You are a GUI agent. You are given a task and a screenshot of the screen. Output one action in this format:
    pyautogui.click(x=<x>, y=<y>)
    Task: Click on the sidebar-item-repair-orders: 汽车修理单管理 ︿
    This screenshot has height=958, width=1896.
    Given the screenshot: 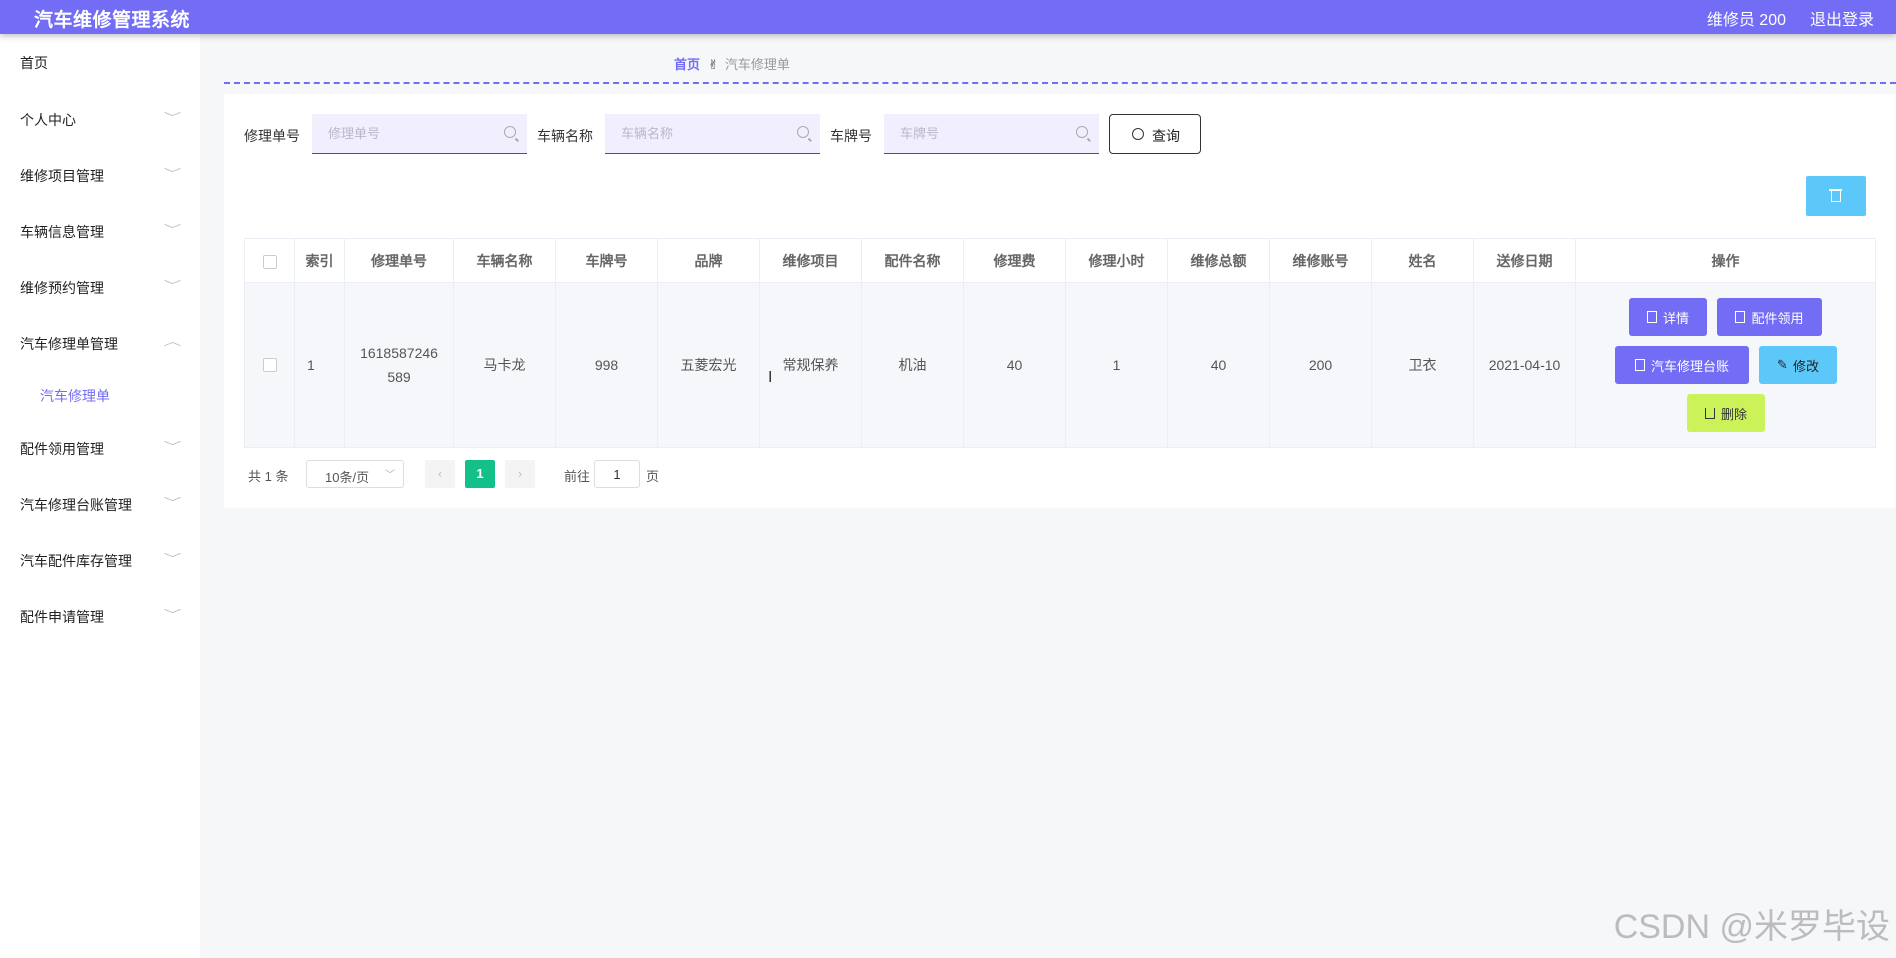 What is the action you would take?
    pyautogui.click(x=100, y=343)
    